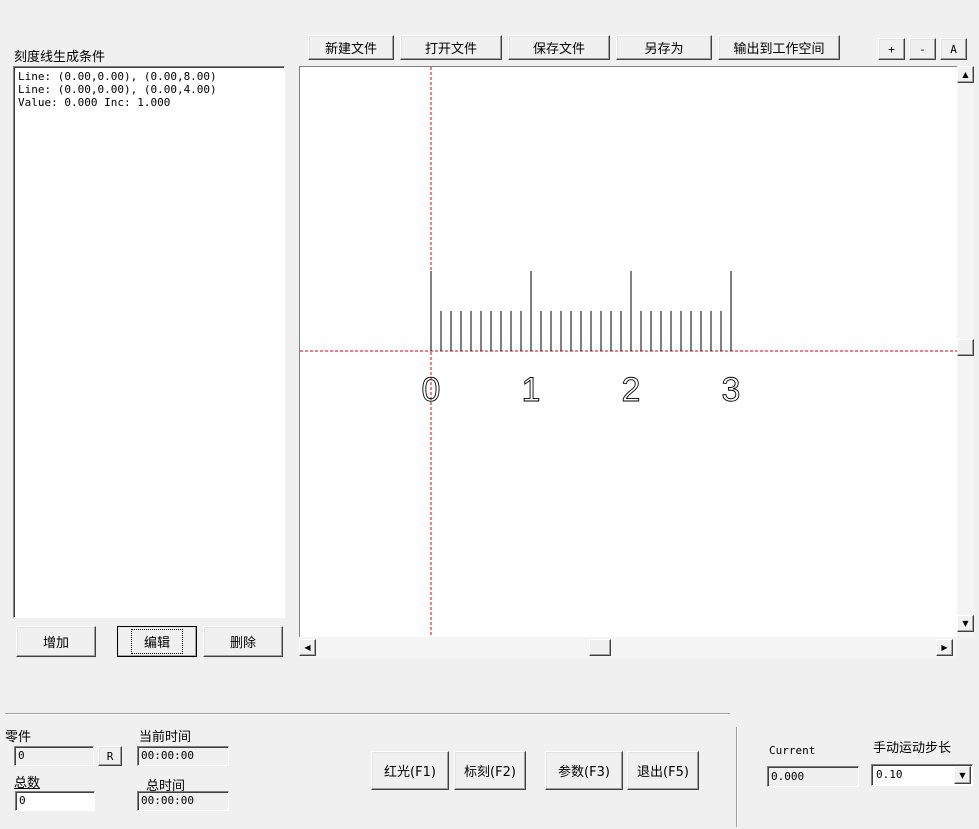  What do you see at coordinates (307, 647) in the screenshot?
I see `scroll-left-icon: ◀` at bounding box center [307, 647].